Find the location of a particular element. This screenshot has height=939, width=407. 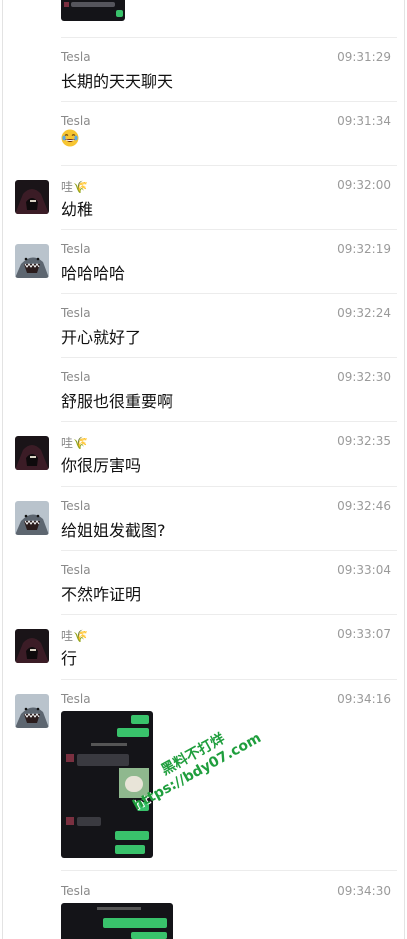

message-time: 09:32:30 is located at coordinates (364, 377).